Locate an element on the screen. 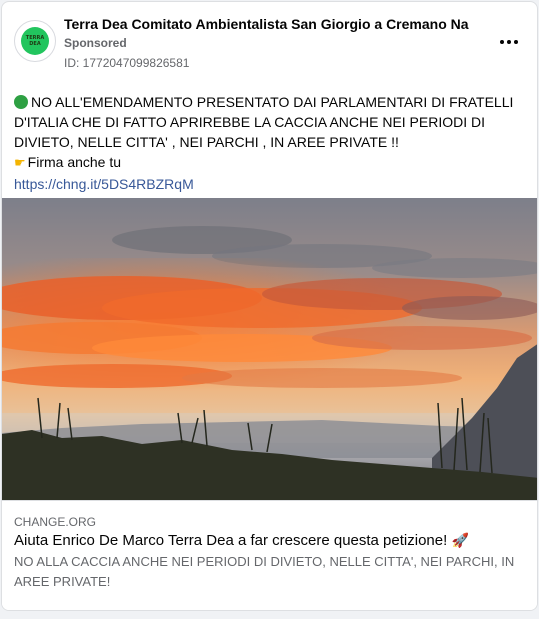 The image size is (539, 619). logo-icon: TERRA DEA is located at coordinates (35, 41).